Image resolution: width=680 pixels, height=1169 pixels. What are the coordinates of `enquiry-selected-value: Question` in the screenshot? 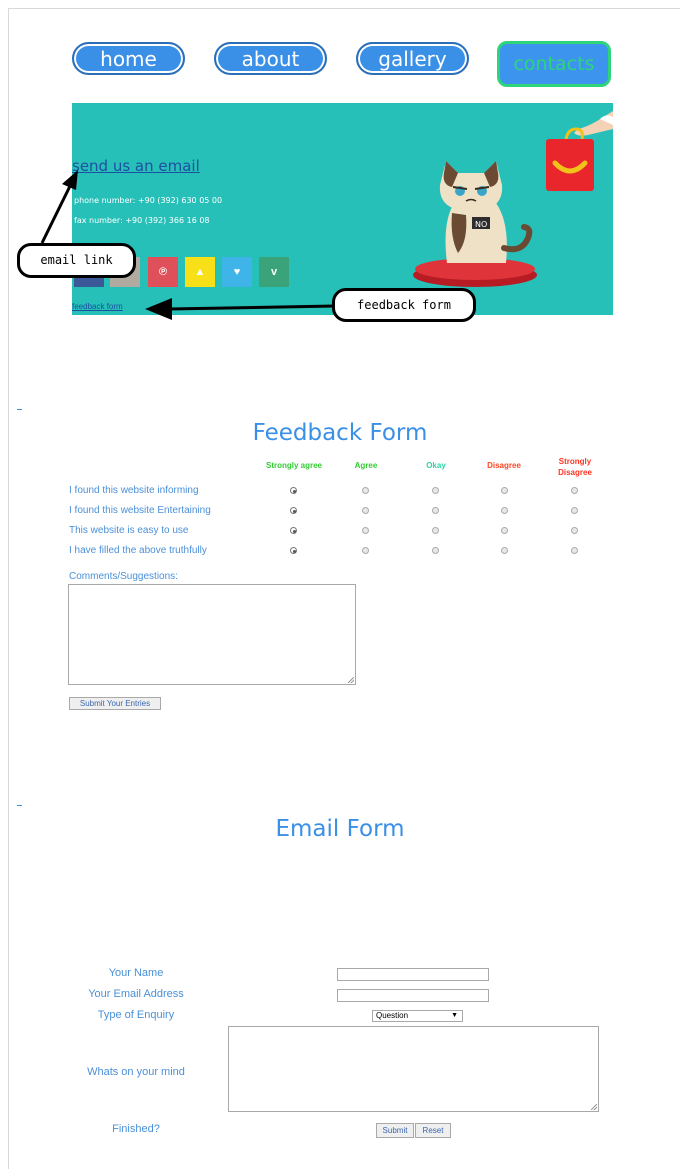 It's located at (392, 1015).